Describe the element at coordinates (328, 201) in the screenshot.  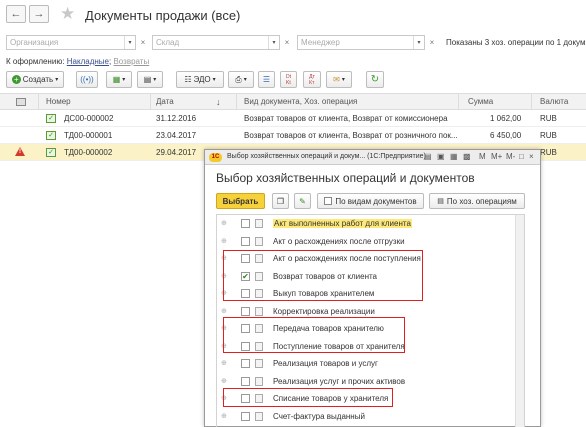
I see `toggle-icon` at that location.